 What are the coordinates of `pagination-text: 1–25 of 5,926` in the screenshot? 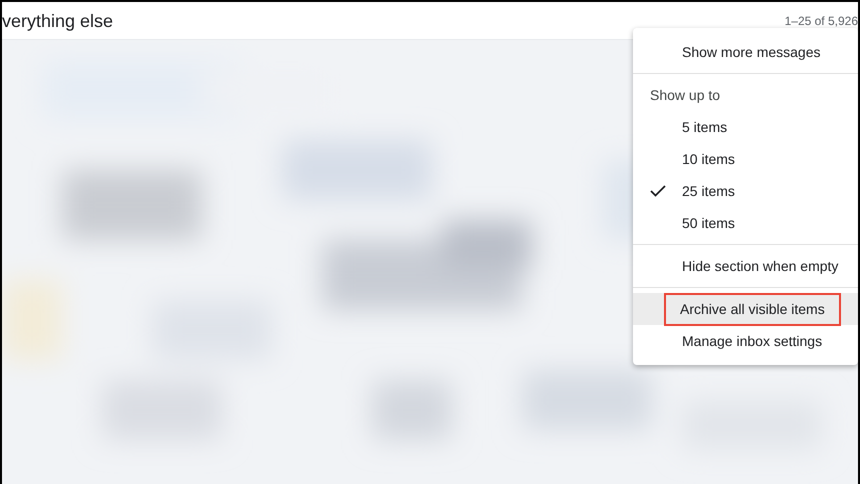 It's located at (821, 20).